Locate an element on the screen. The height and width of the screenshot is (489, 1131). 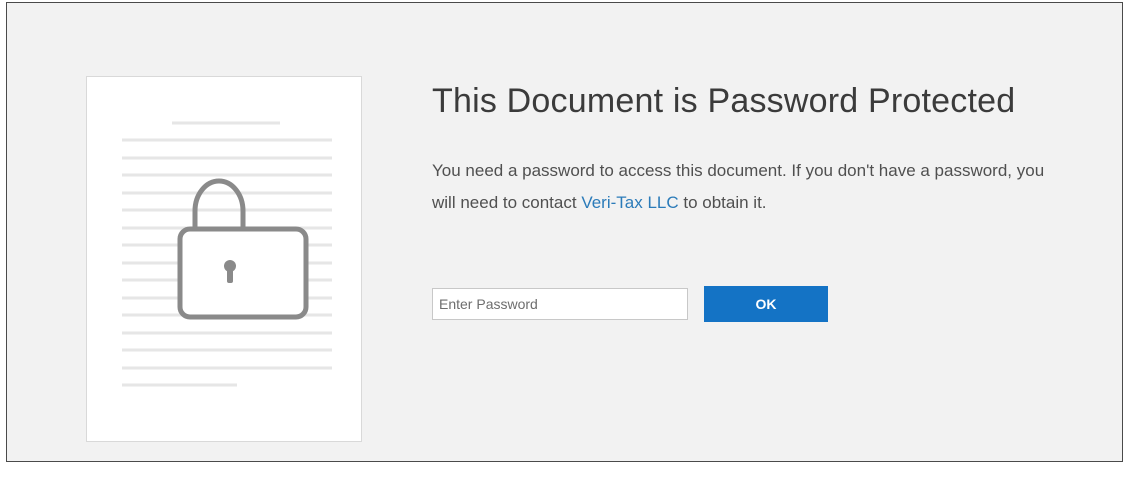
password-form: OK is located at coordinates (630, 304).